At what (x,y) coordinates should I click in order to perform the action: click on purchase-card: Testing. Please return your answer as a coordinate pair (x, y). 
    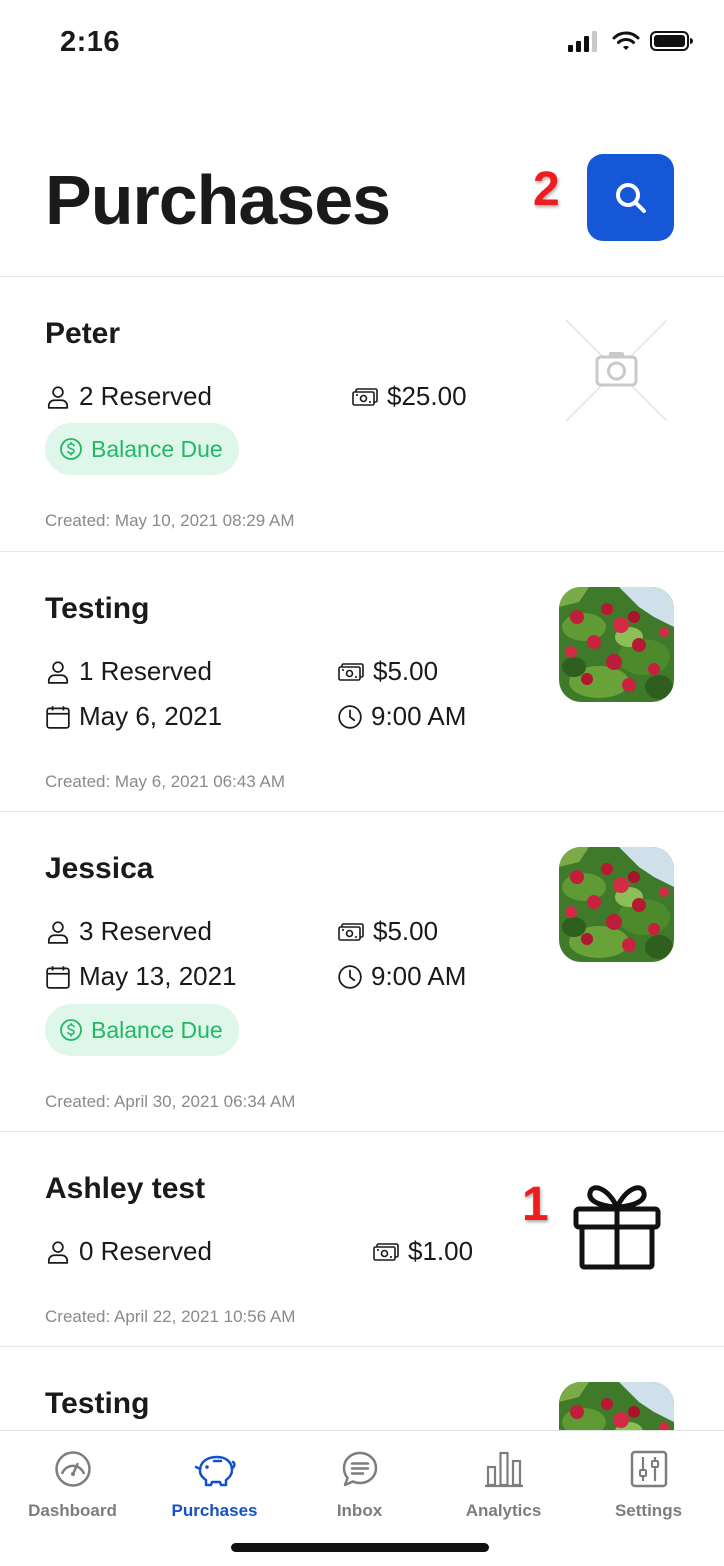
    Looking at the image, I should click on (362, 1388).